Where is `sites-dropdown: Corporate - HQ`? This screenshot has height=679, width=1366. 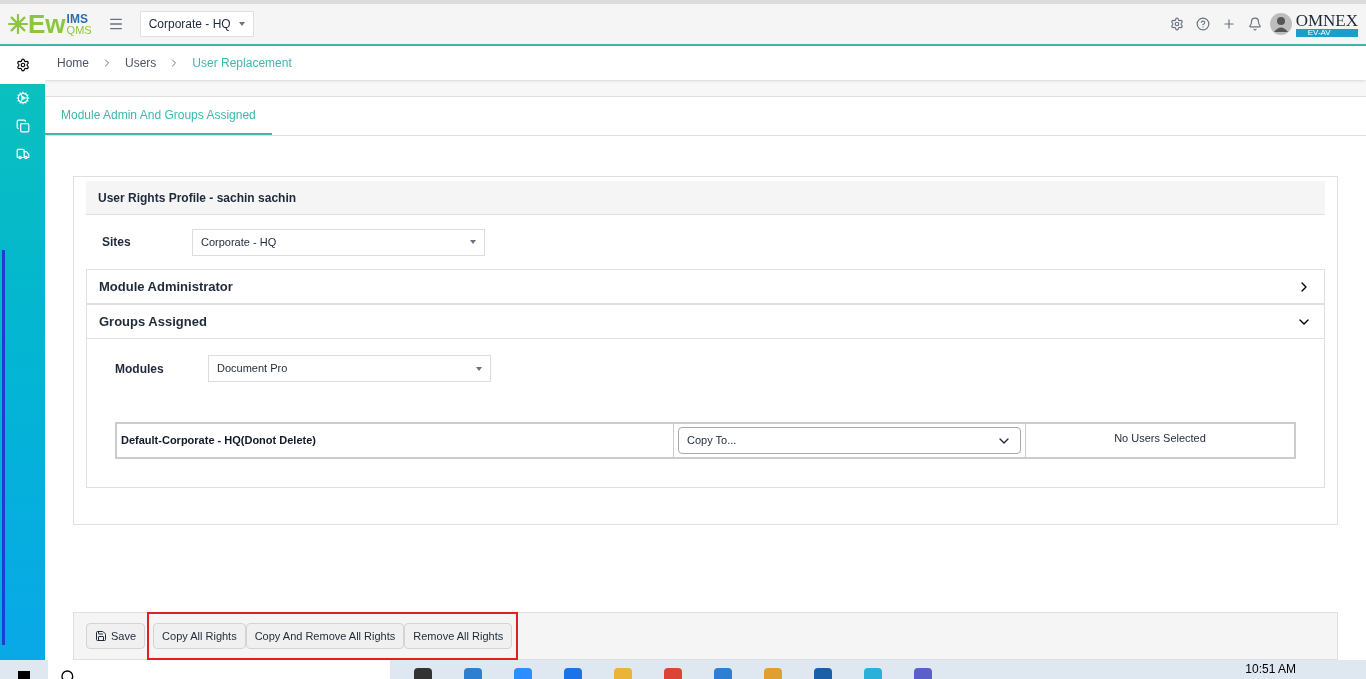
sites-dropdown: Corporate - HQ is located at coordinates (338, 242).